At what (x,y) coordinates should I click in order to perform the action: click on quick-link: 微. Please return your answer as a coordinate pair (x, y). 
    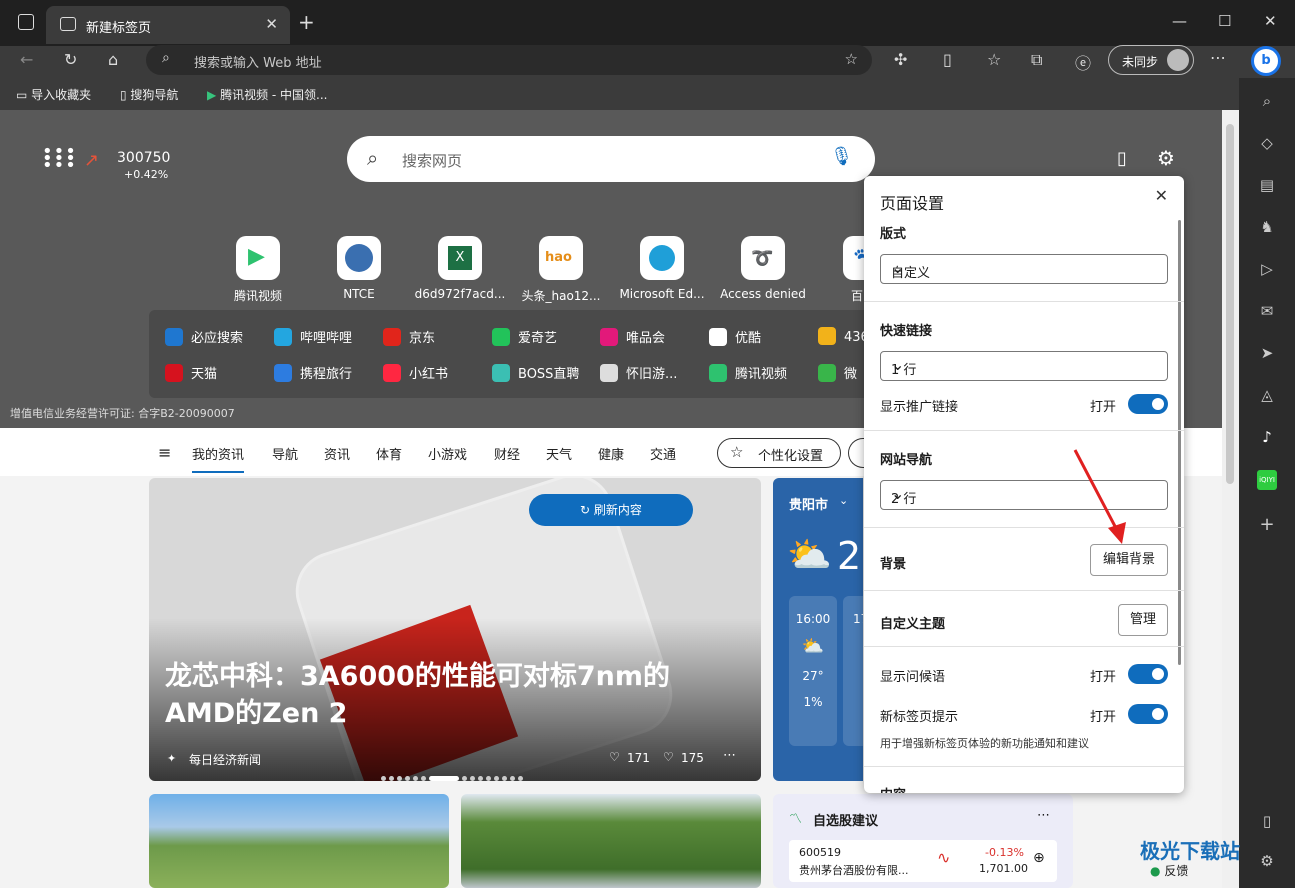
    Looking at the image, I should click on (843, 372).